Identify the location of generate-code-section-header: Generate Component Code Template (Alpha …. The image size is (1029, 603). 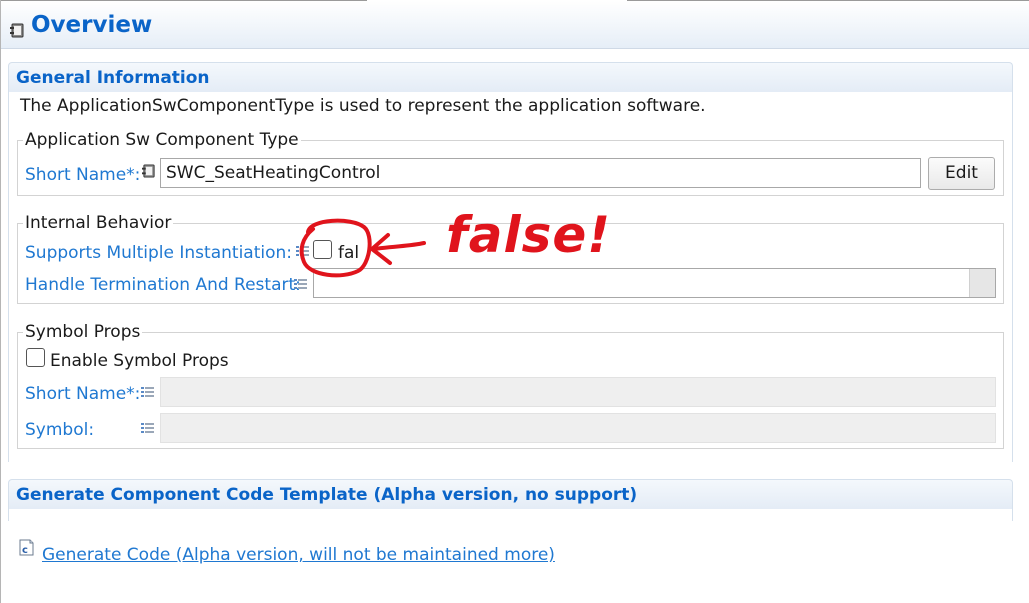
(510, 494).